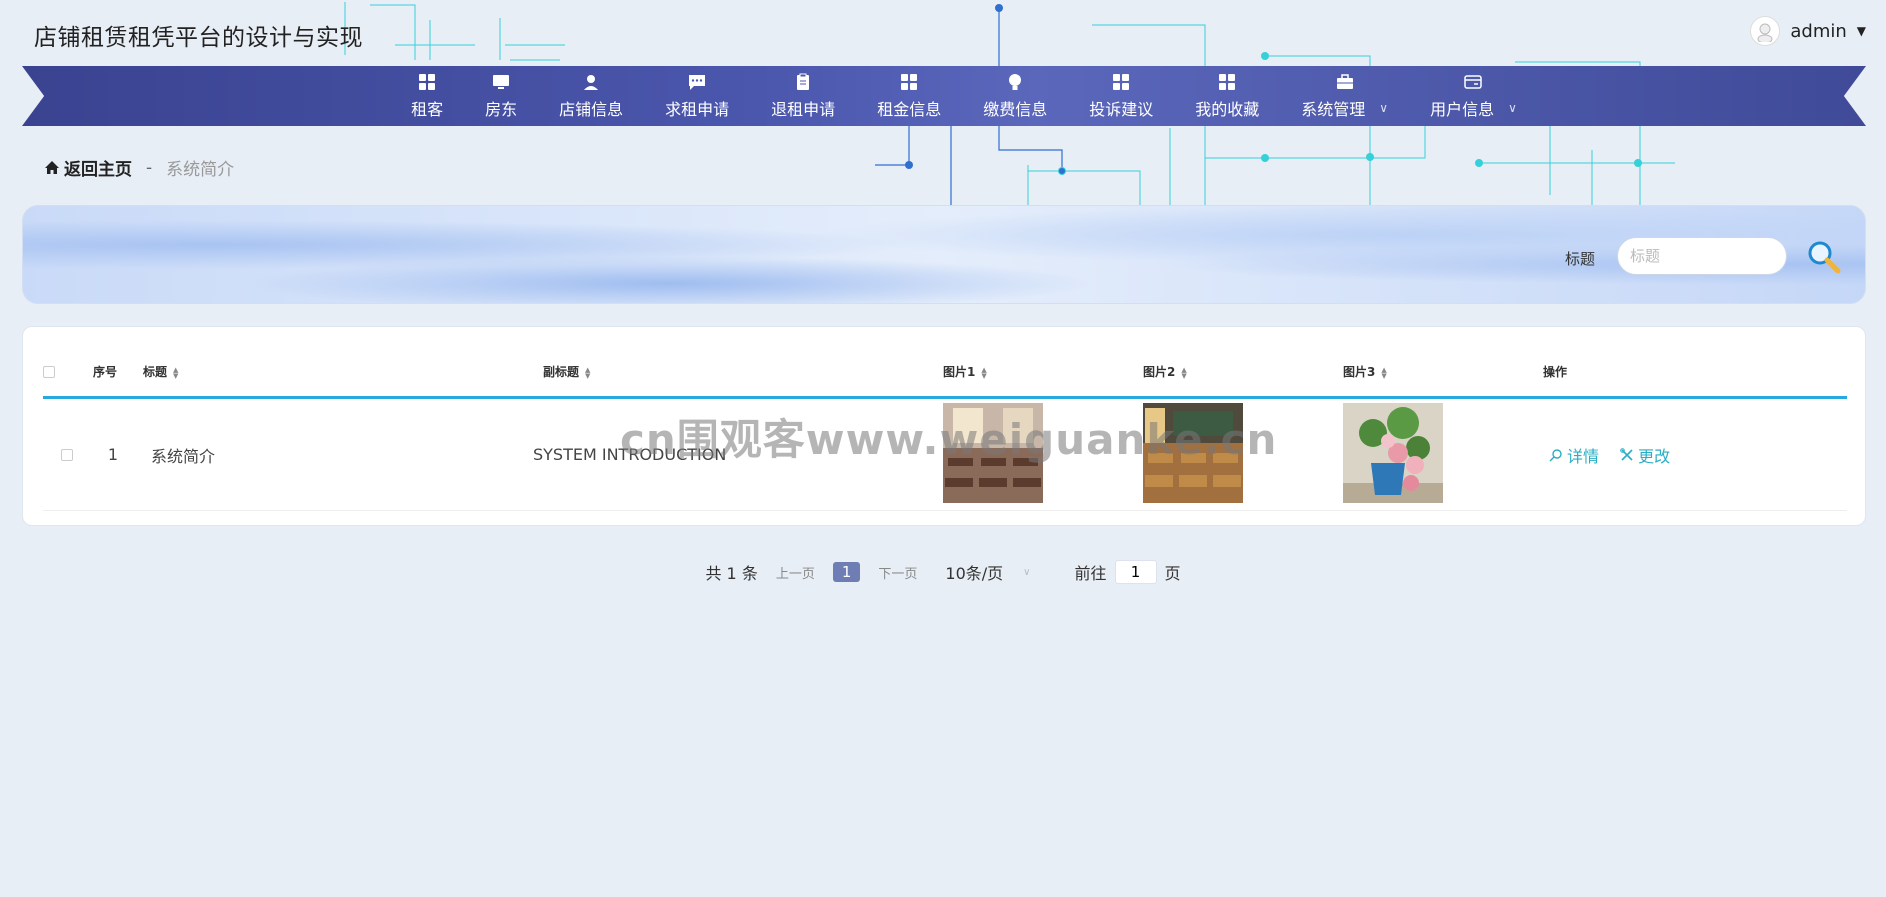 Image resolution: width=1886 pixels, height=897 pixels. Describe the element at coordinates (1359, 372) in the screenshot. I see `header-img3-label: 图片3` at that location.